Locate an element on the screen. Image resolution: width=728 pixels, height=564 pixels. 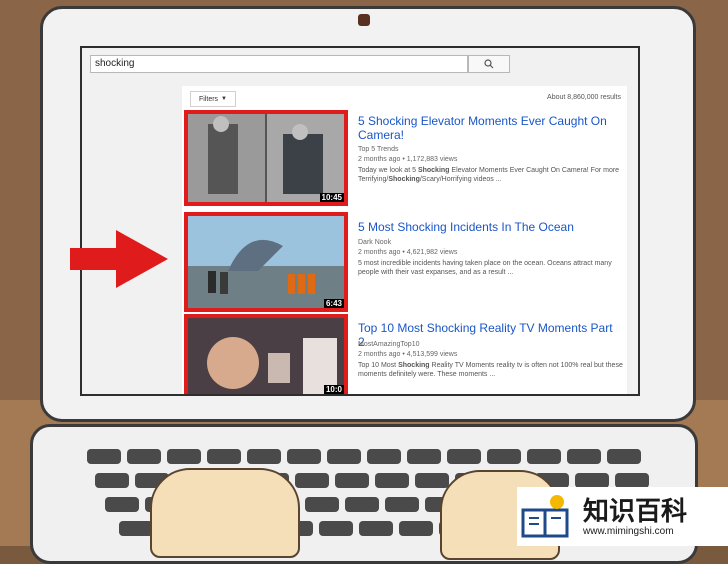
video-meta: 2 months ago • 1,172,883 views is located at coordinates (408, 159).